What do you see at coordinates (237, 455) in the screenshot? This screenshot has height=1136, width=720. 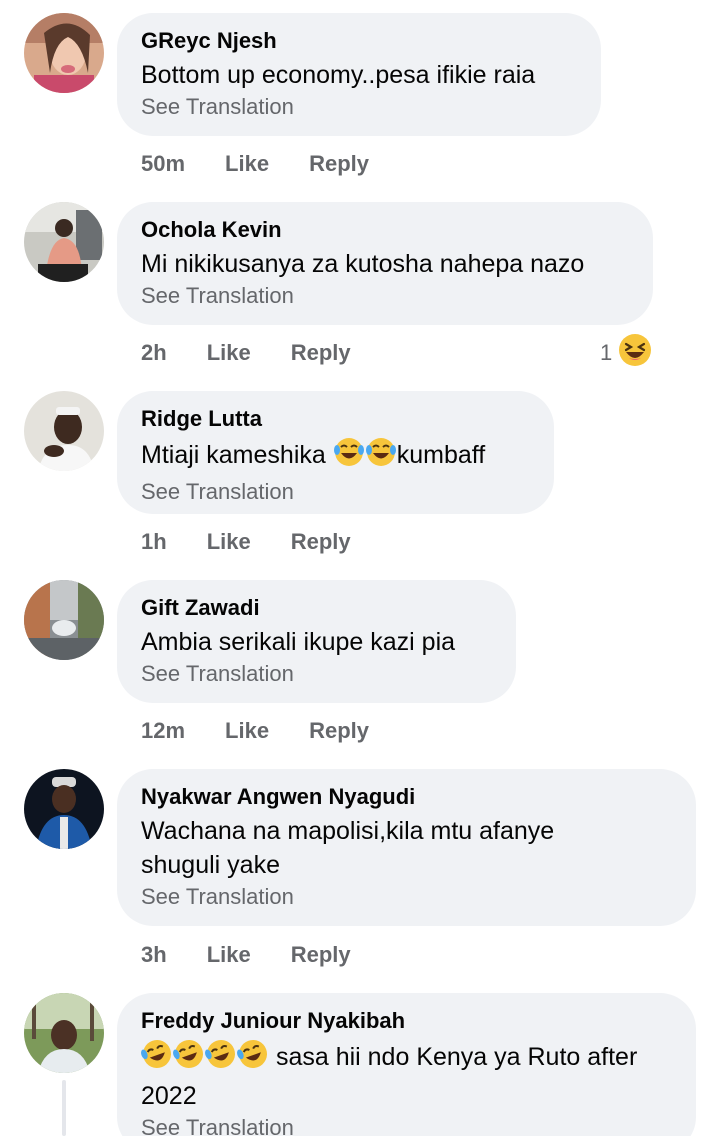 I see `comment-text-part: Mtiaji kameshika` at bounding box center [237, 455].